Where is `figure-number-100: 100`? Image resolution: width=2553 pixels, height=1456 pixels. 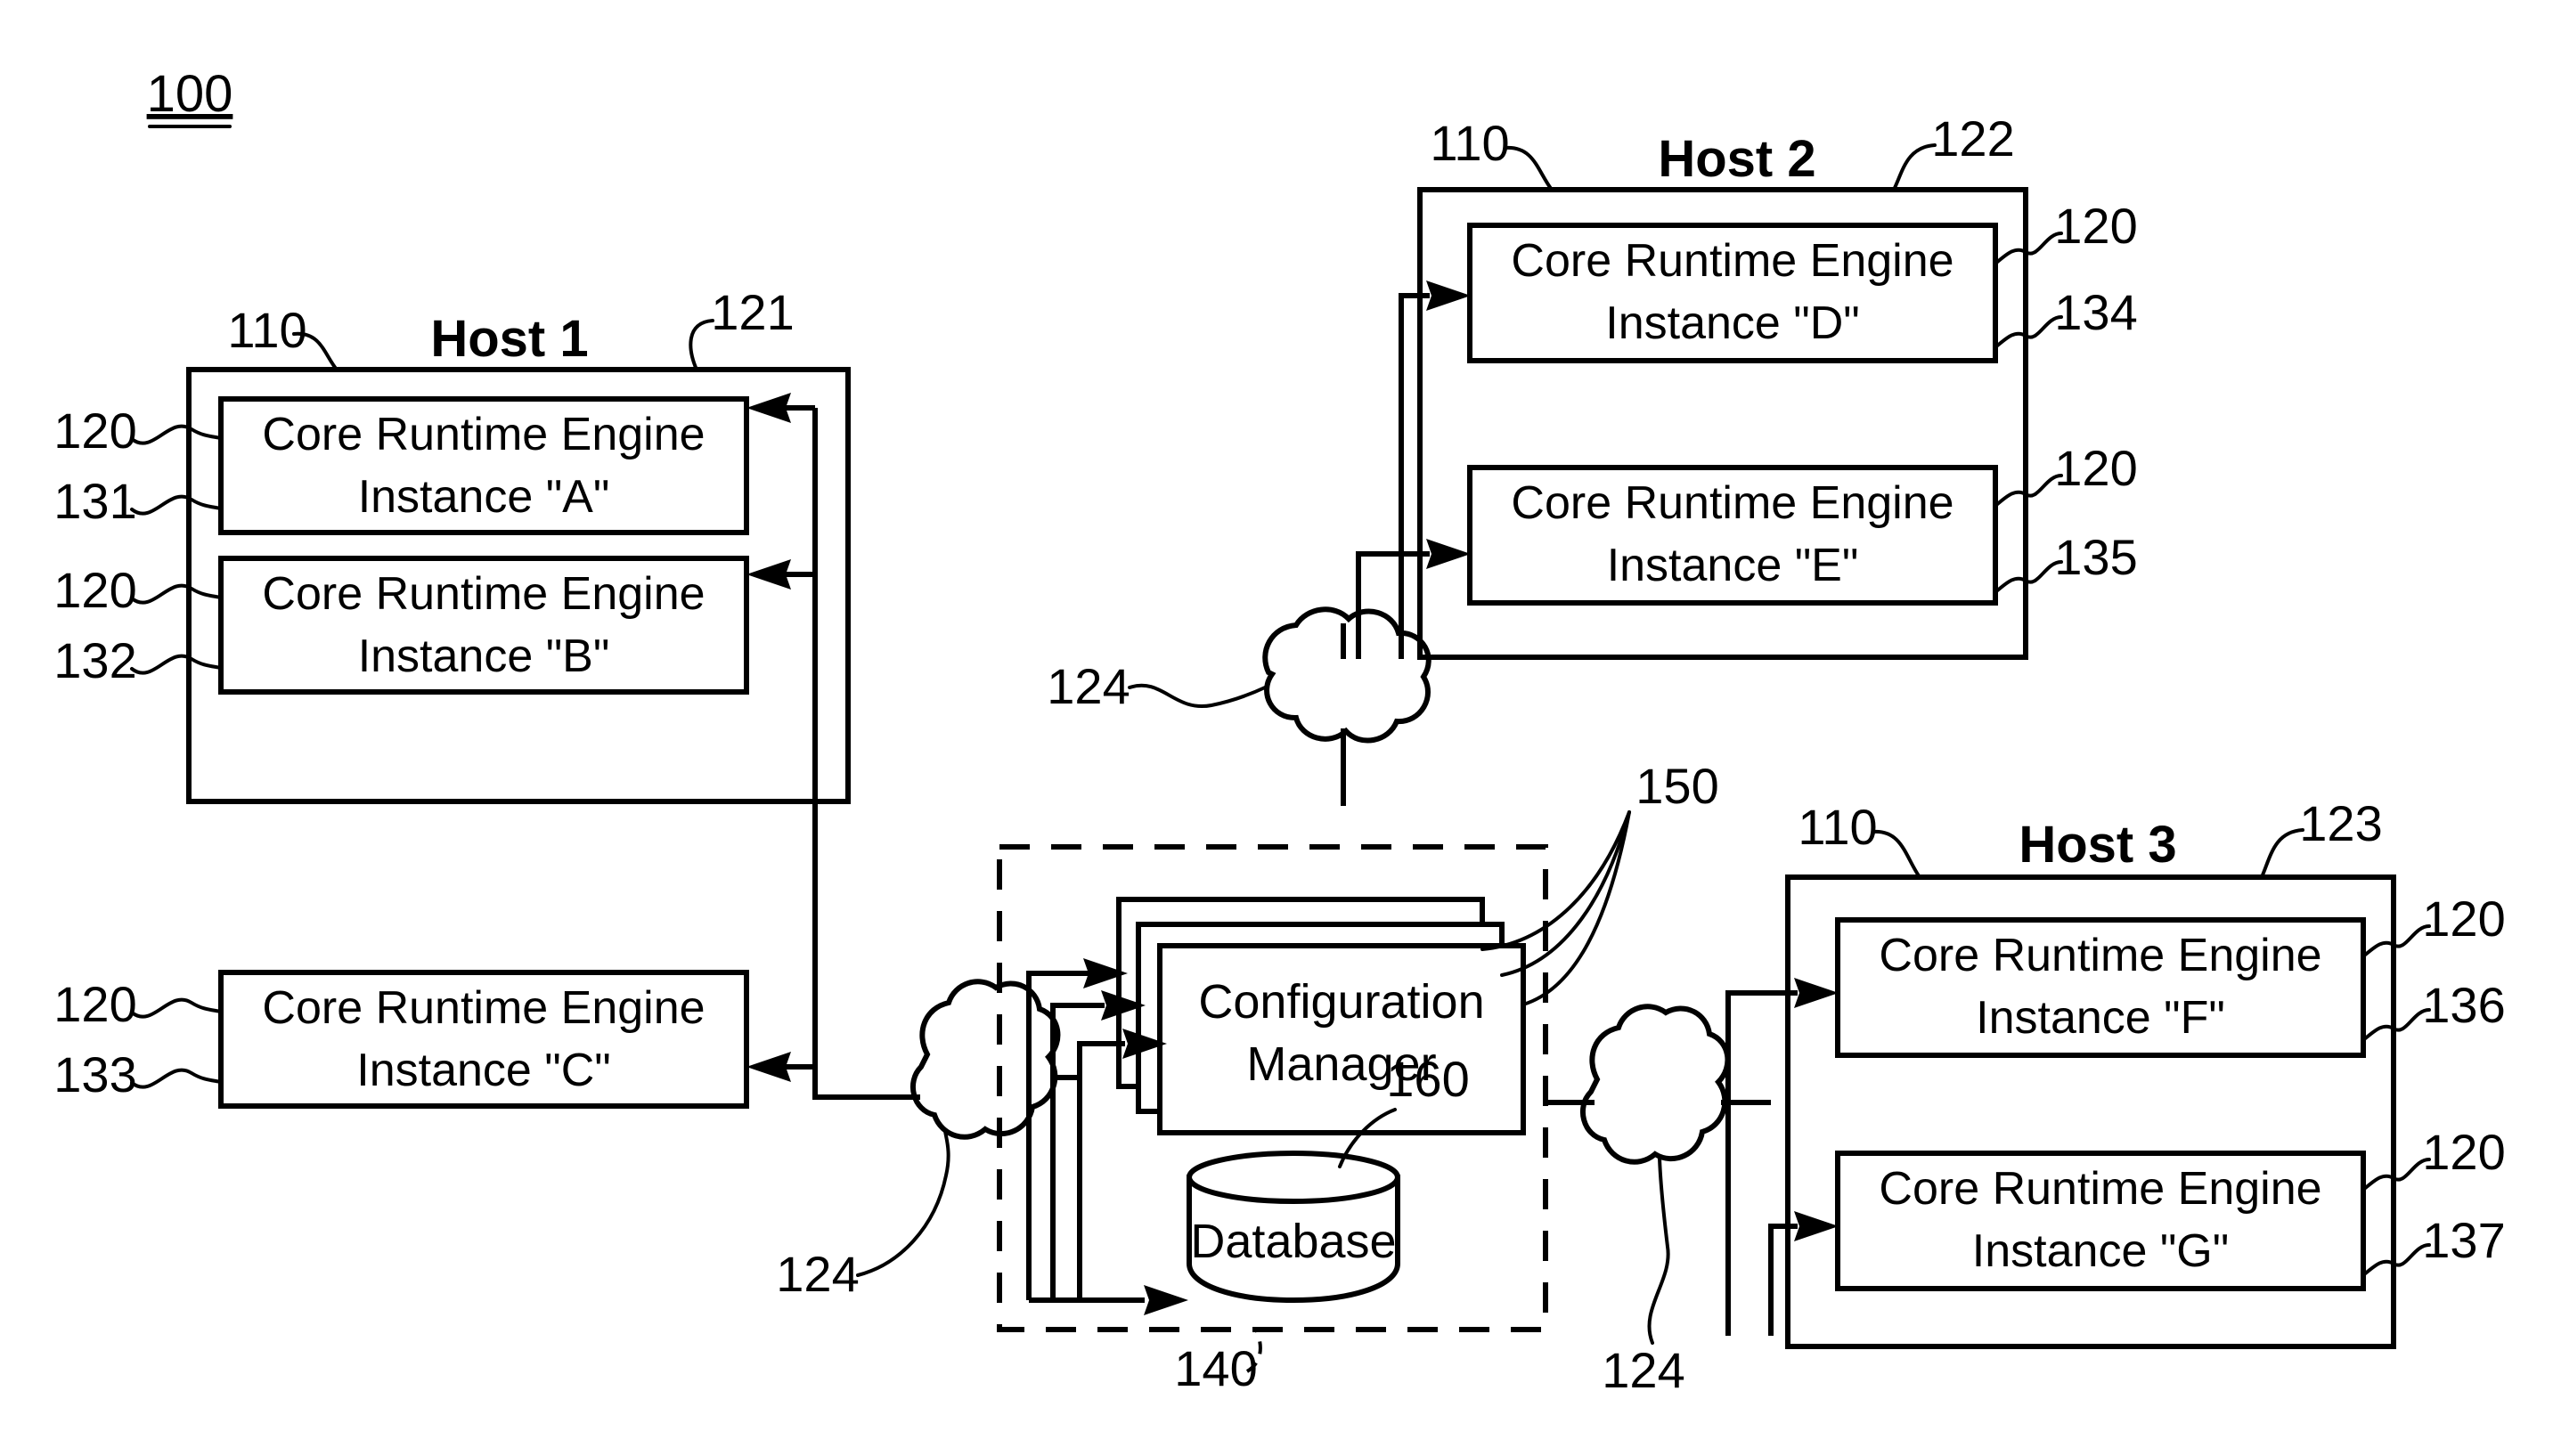
figure-number-100: 100 is located at coordinates (190, 96).